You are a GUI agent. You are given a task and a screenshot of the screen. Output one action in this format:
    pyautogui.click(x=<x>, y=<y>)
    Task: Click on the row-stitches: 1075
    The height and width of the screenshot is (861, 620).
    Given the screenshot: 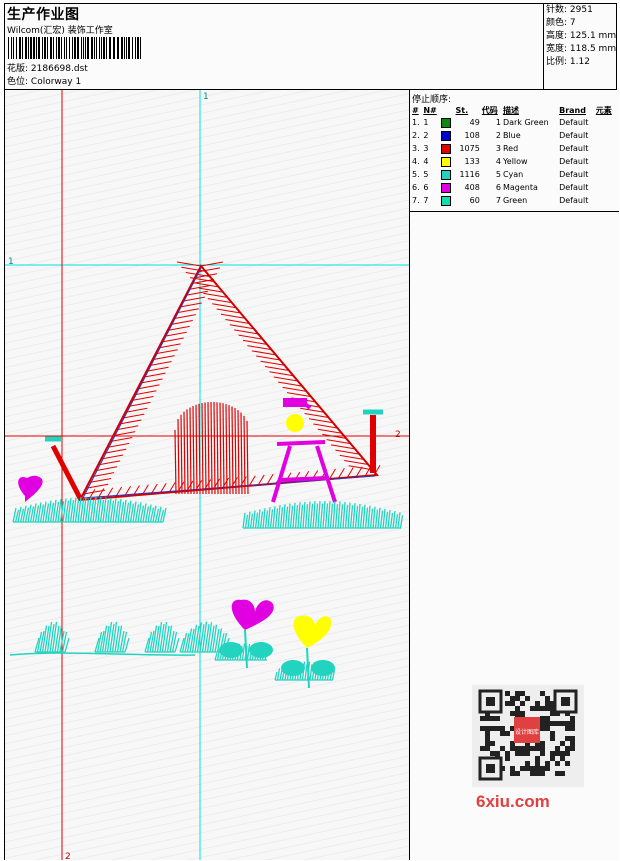 What is the action you would take?
    pyautogui.click(x=469, y=148)
    